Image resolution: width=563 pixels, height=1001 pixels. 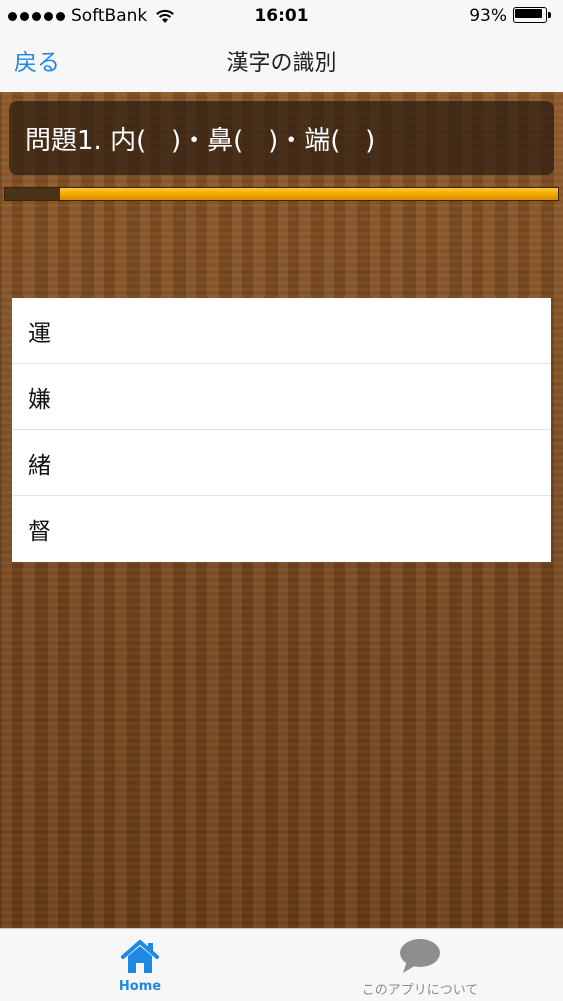 I want to click on home-icon, so click(x=140, y=957).